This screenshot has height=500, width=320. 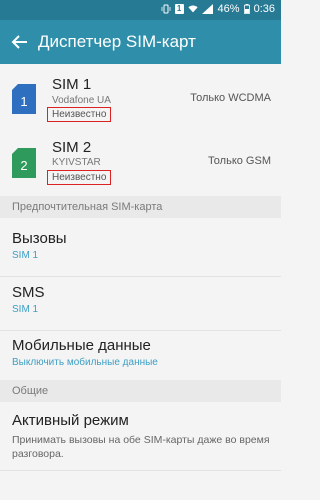 What do you see at coordinates (72, 147) in the screenshot?
I see `sim2-name: SIM 2` at bounding box center [72, 147].